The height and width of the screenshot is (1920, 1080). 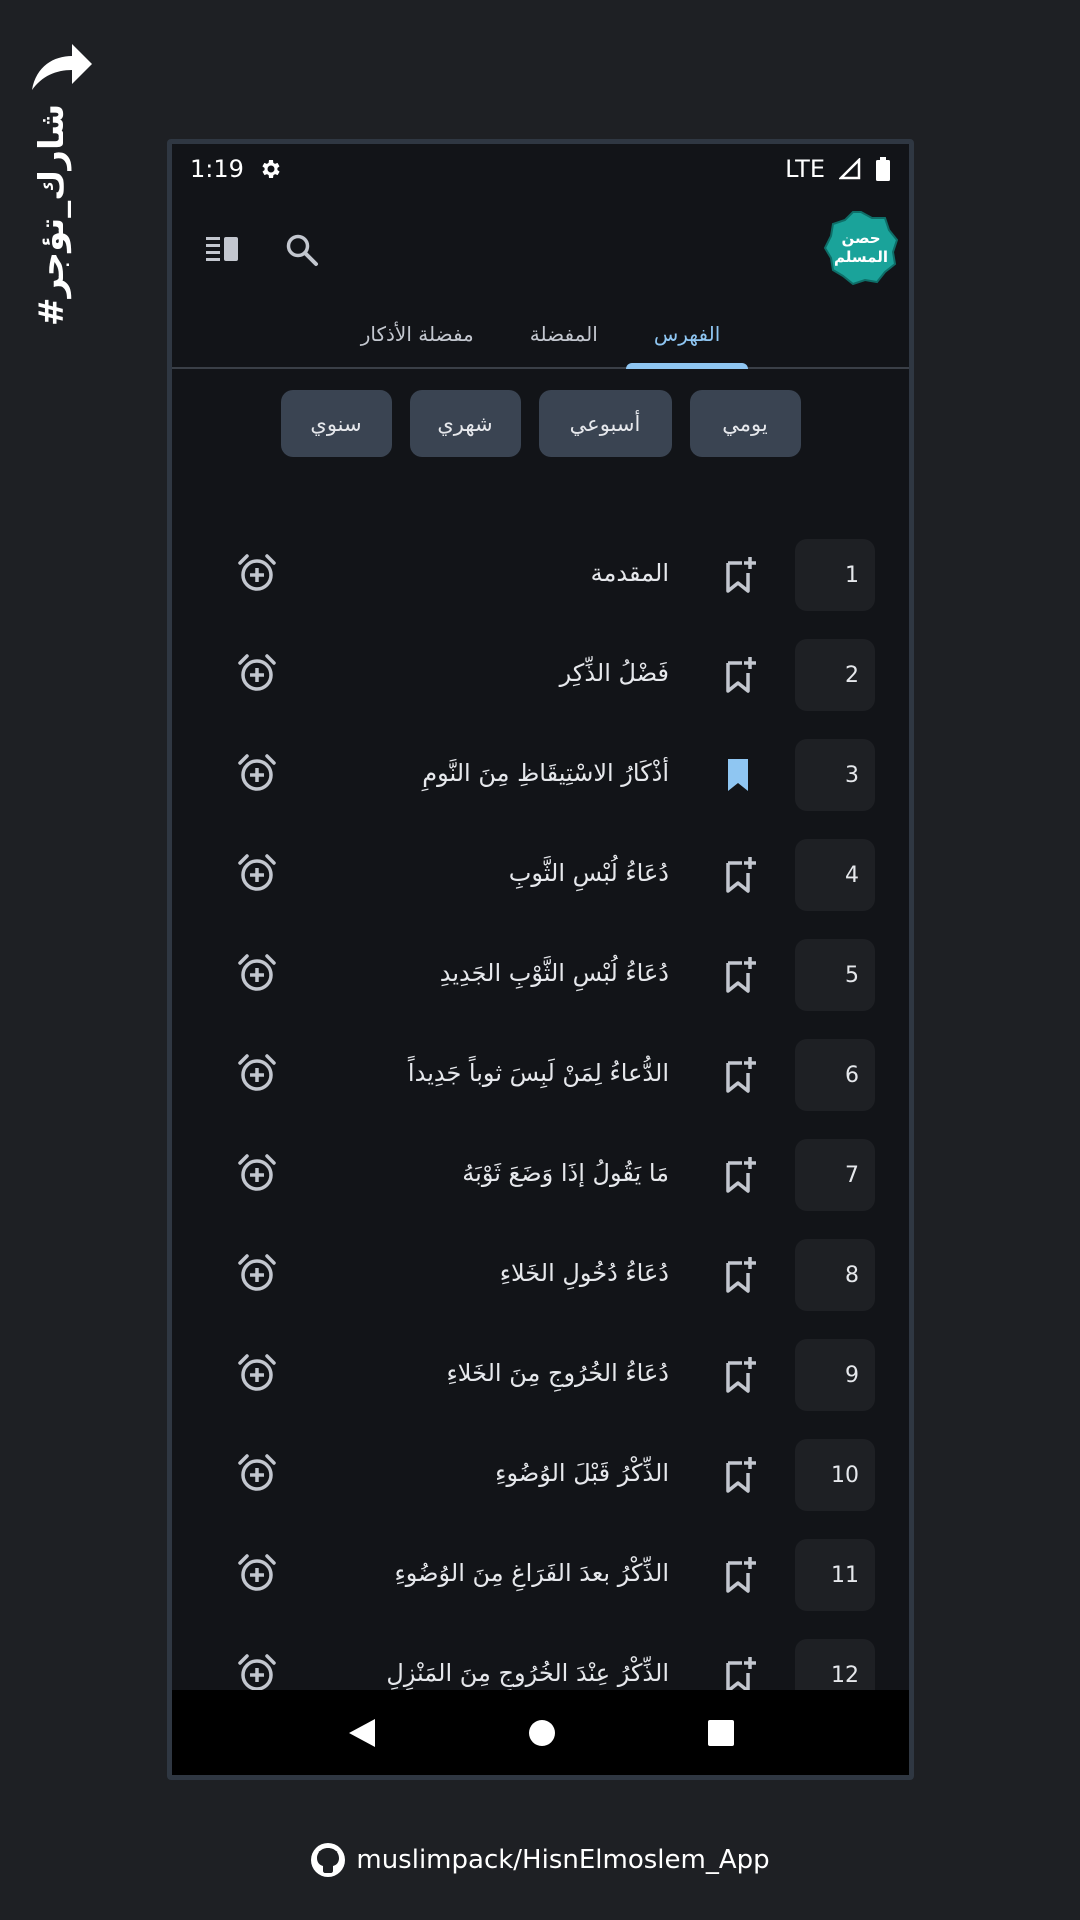 What do you see at coordinates (505, 1173) in the screenshot?
I see `item-title: مَا يَقُولُ إذَا وَضَعَ ثَوْبَهُ` at bounding box center [505, 1173].